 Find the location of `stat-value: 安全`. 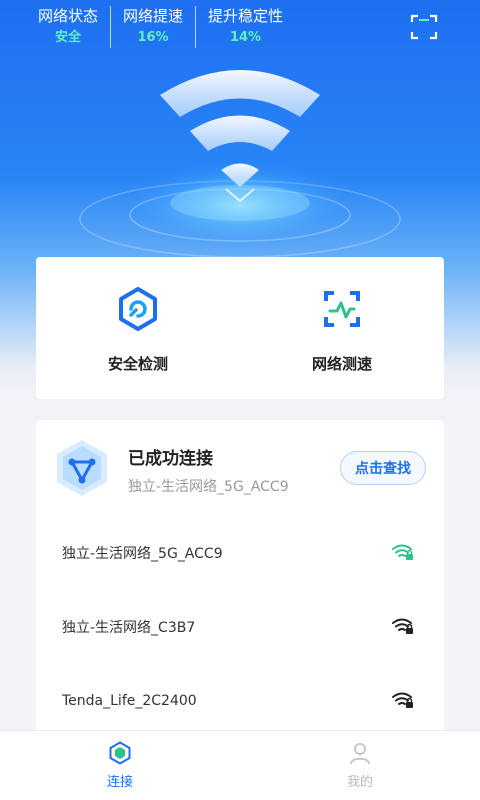

stat-value: 安全 is located at coordinates (68, 37).